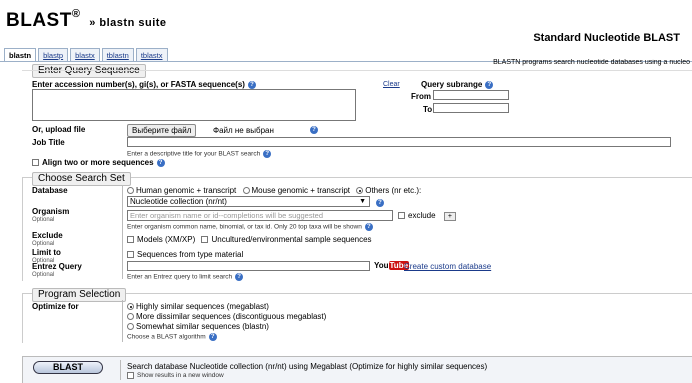 Image resolution: width=692 pixels, height=383 pixels. What do you see at coordinates (57, 266) in the screenshot?
I see `entrez-label: Entrez Query` at bounding box center [57, 266].